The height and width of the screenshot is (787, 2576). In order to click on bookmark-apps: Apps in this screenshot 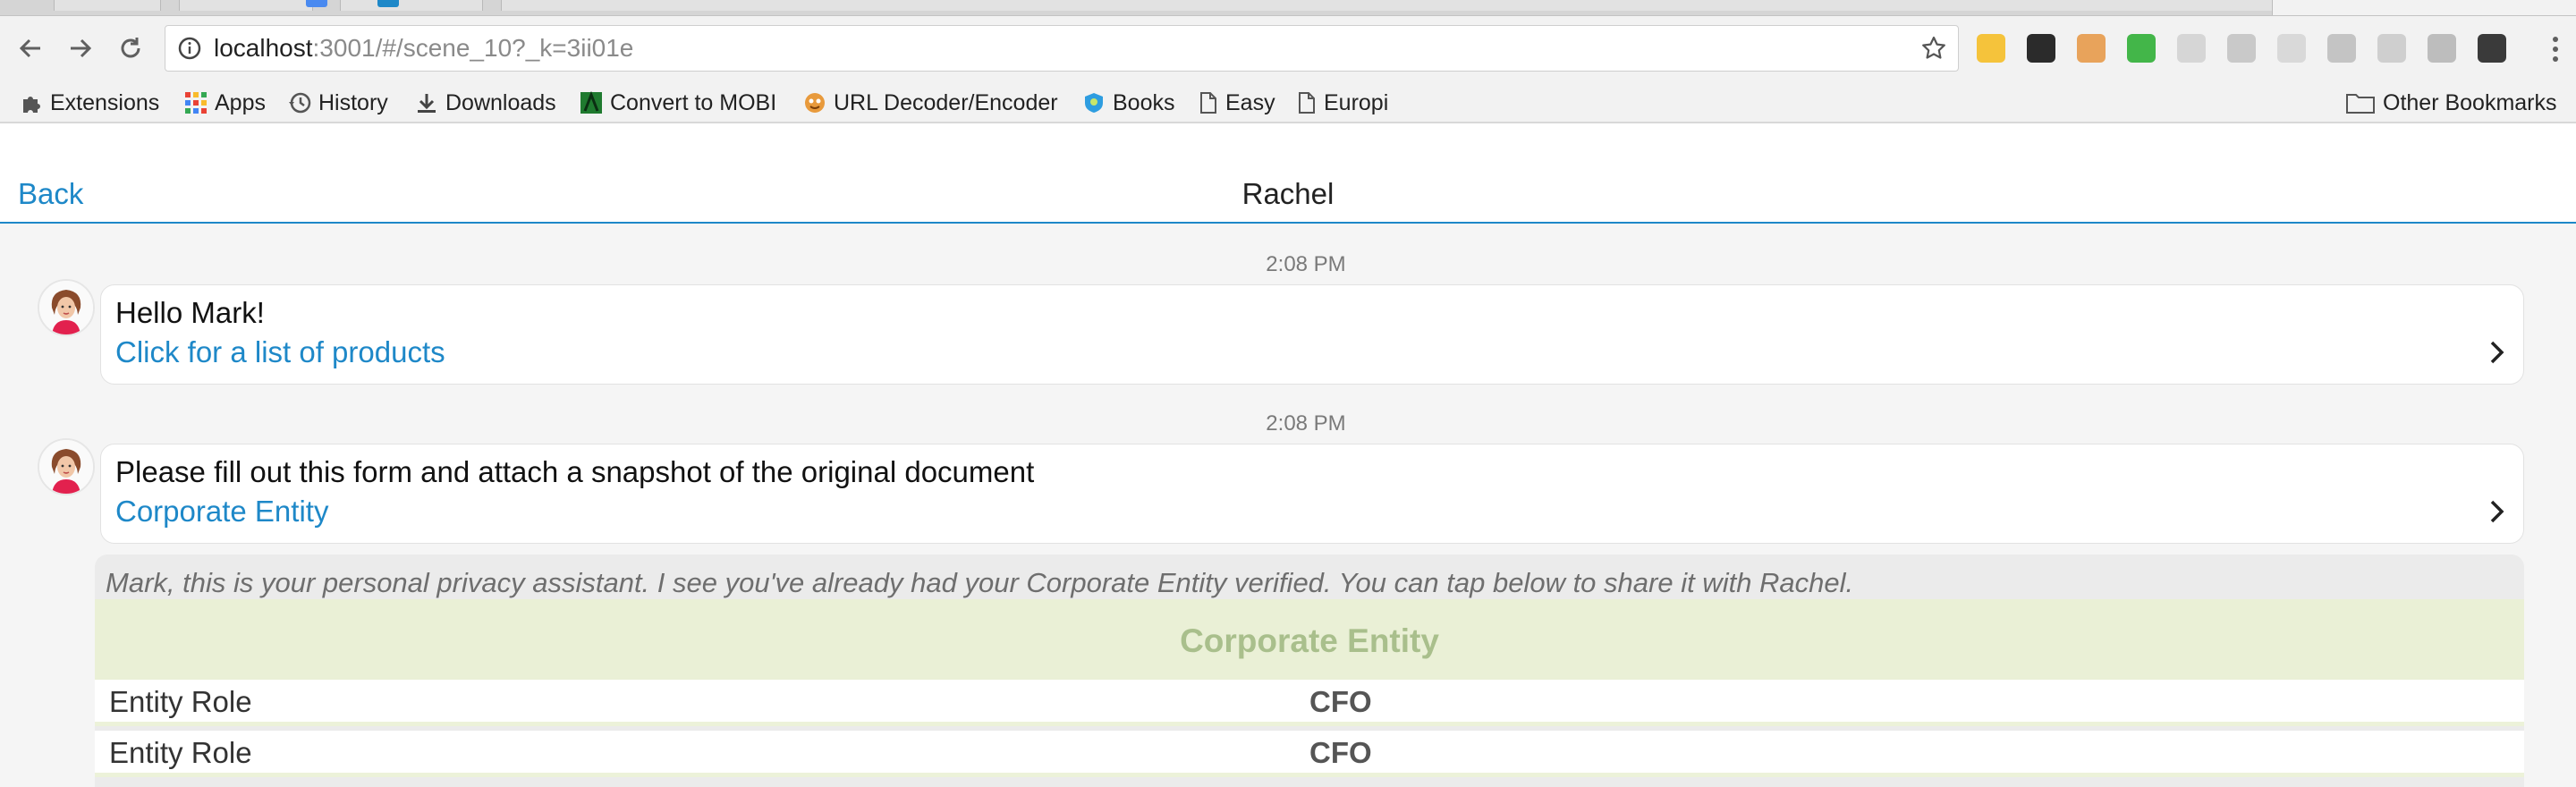, I will do `click(225, 103)`.